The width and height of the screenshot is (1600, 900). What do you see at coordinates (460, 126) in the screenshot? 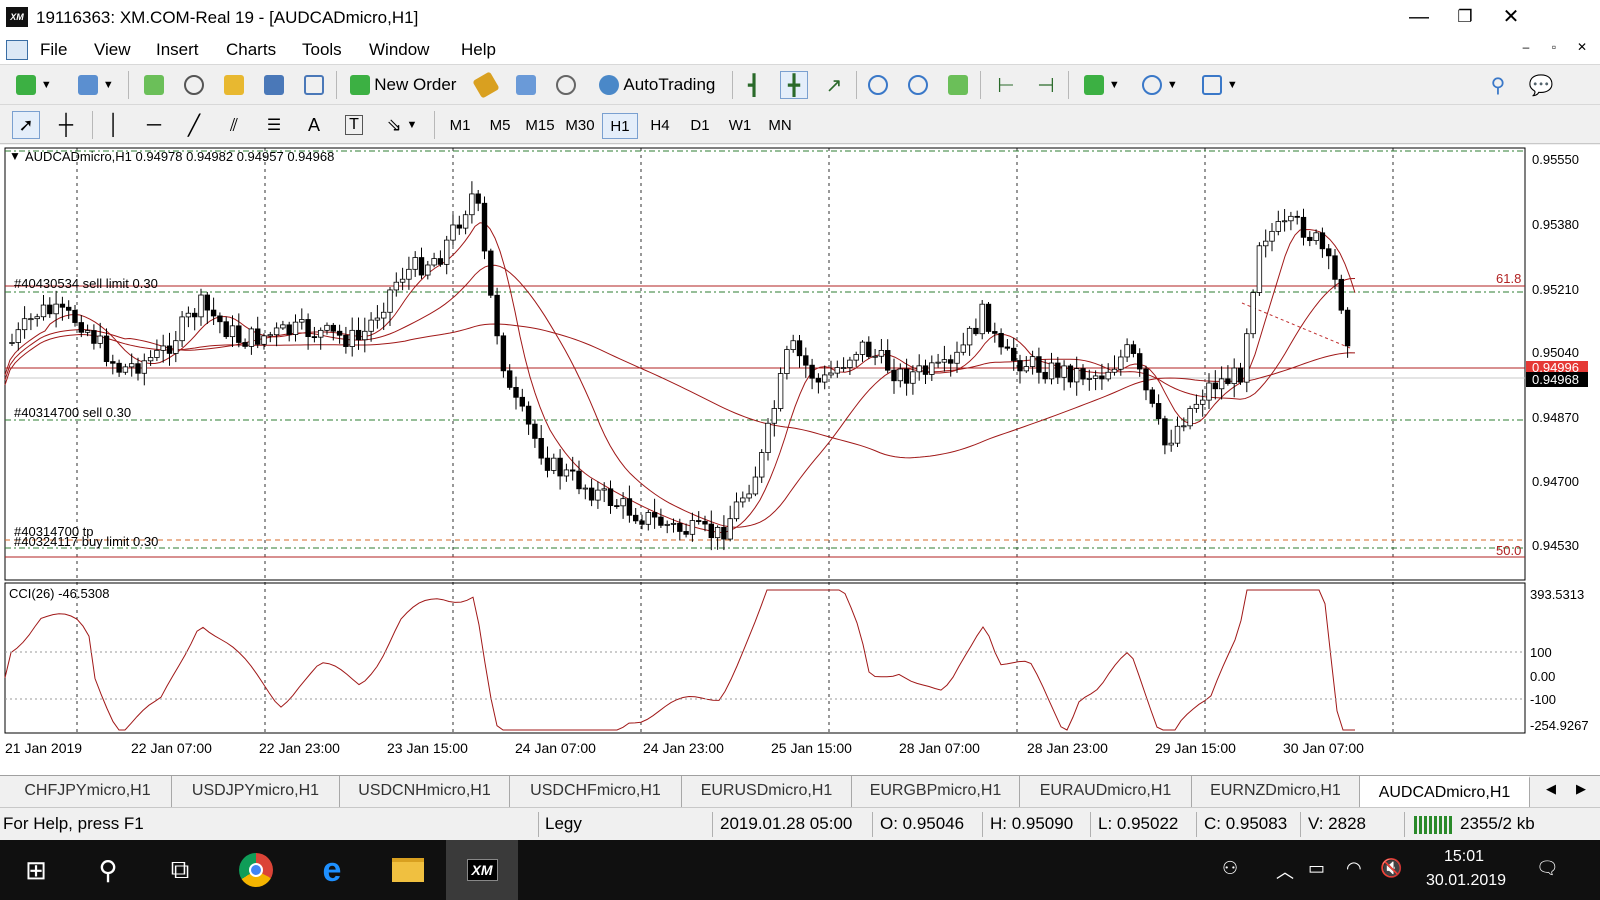
I see `timeframe-m1: M1` at bounding box center [460, 126].